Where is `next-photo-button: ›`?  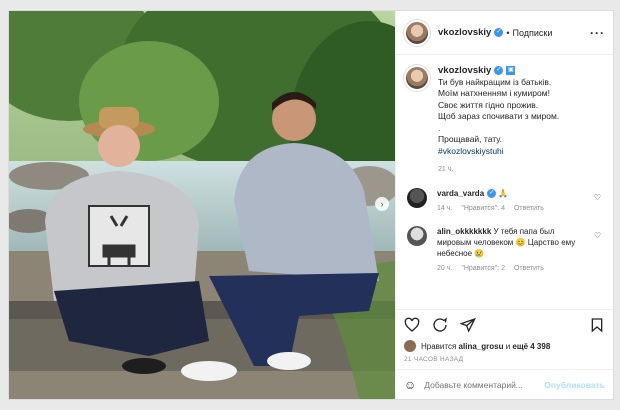
next-photo-button: › is located at coordinates (382, 204).